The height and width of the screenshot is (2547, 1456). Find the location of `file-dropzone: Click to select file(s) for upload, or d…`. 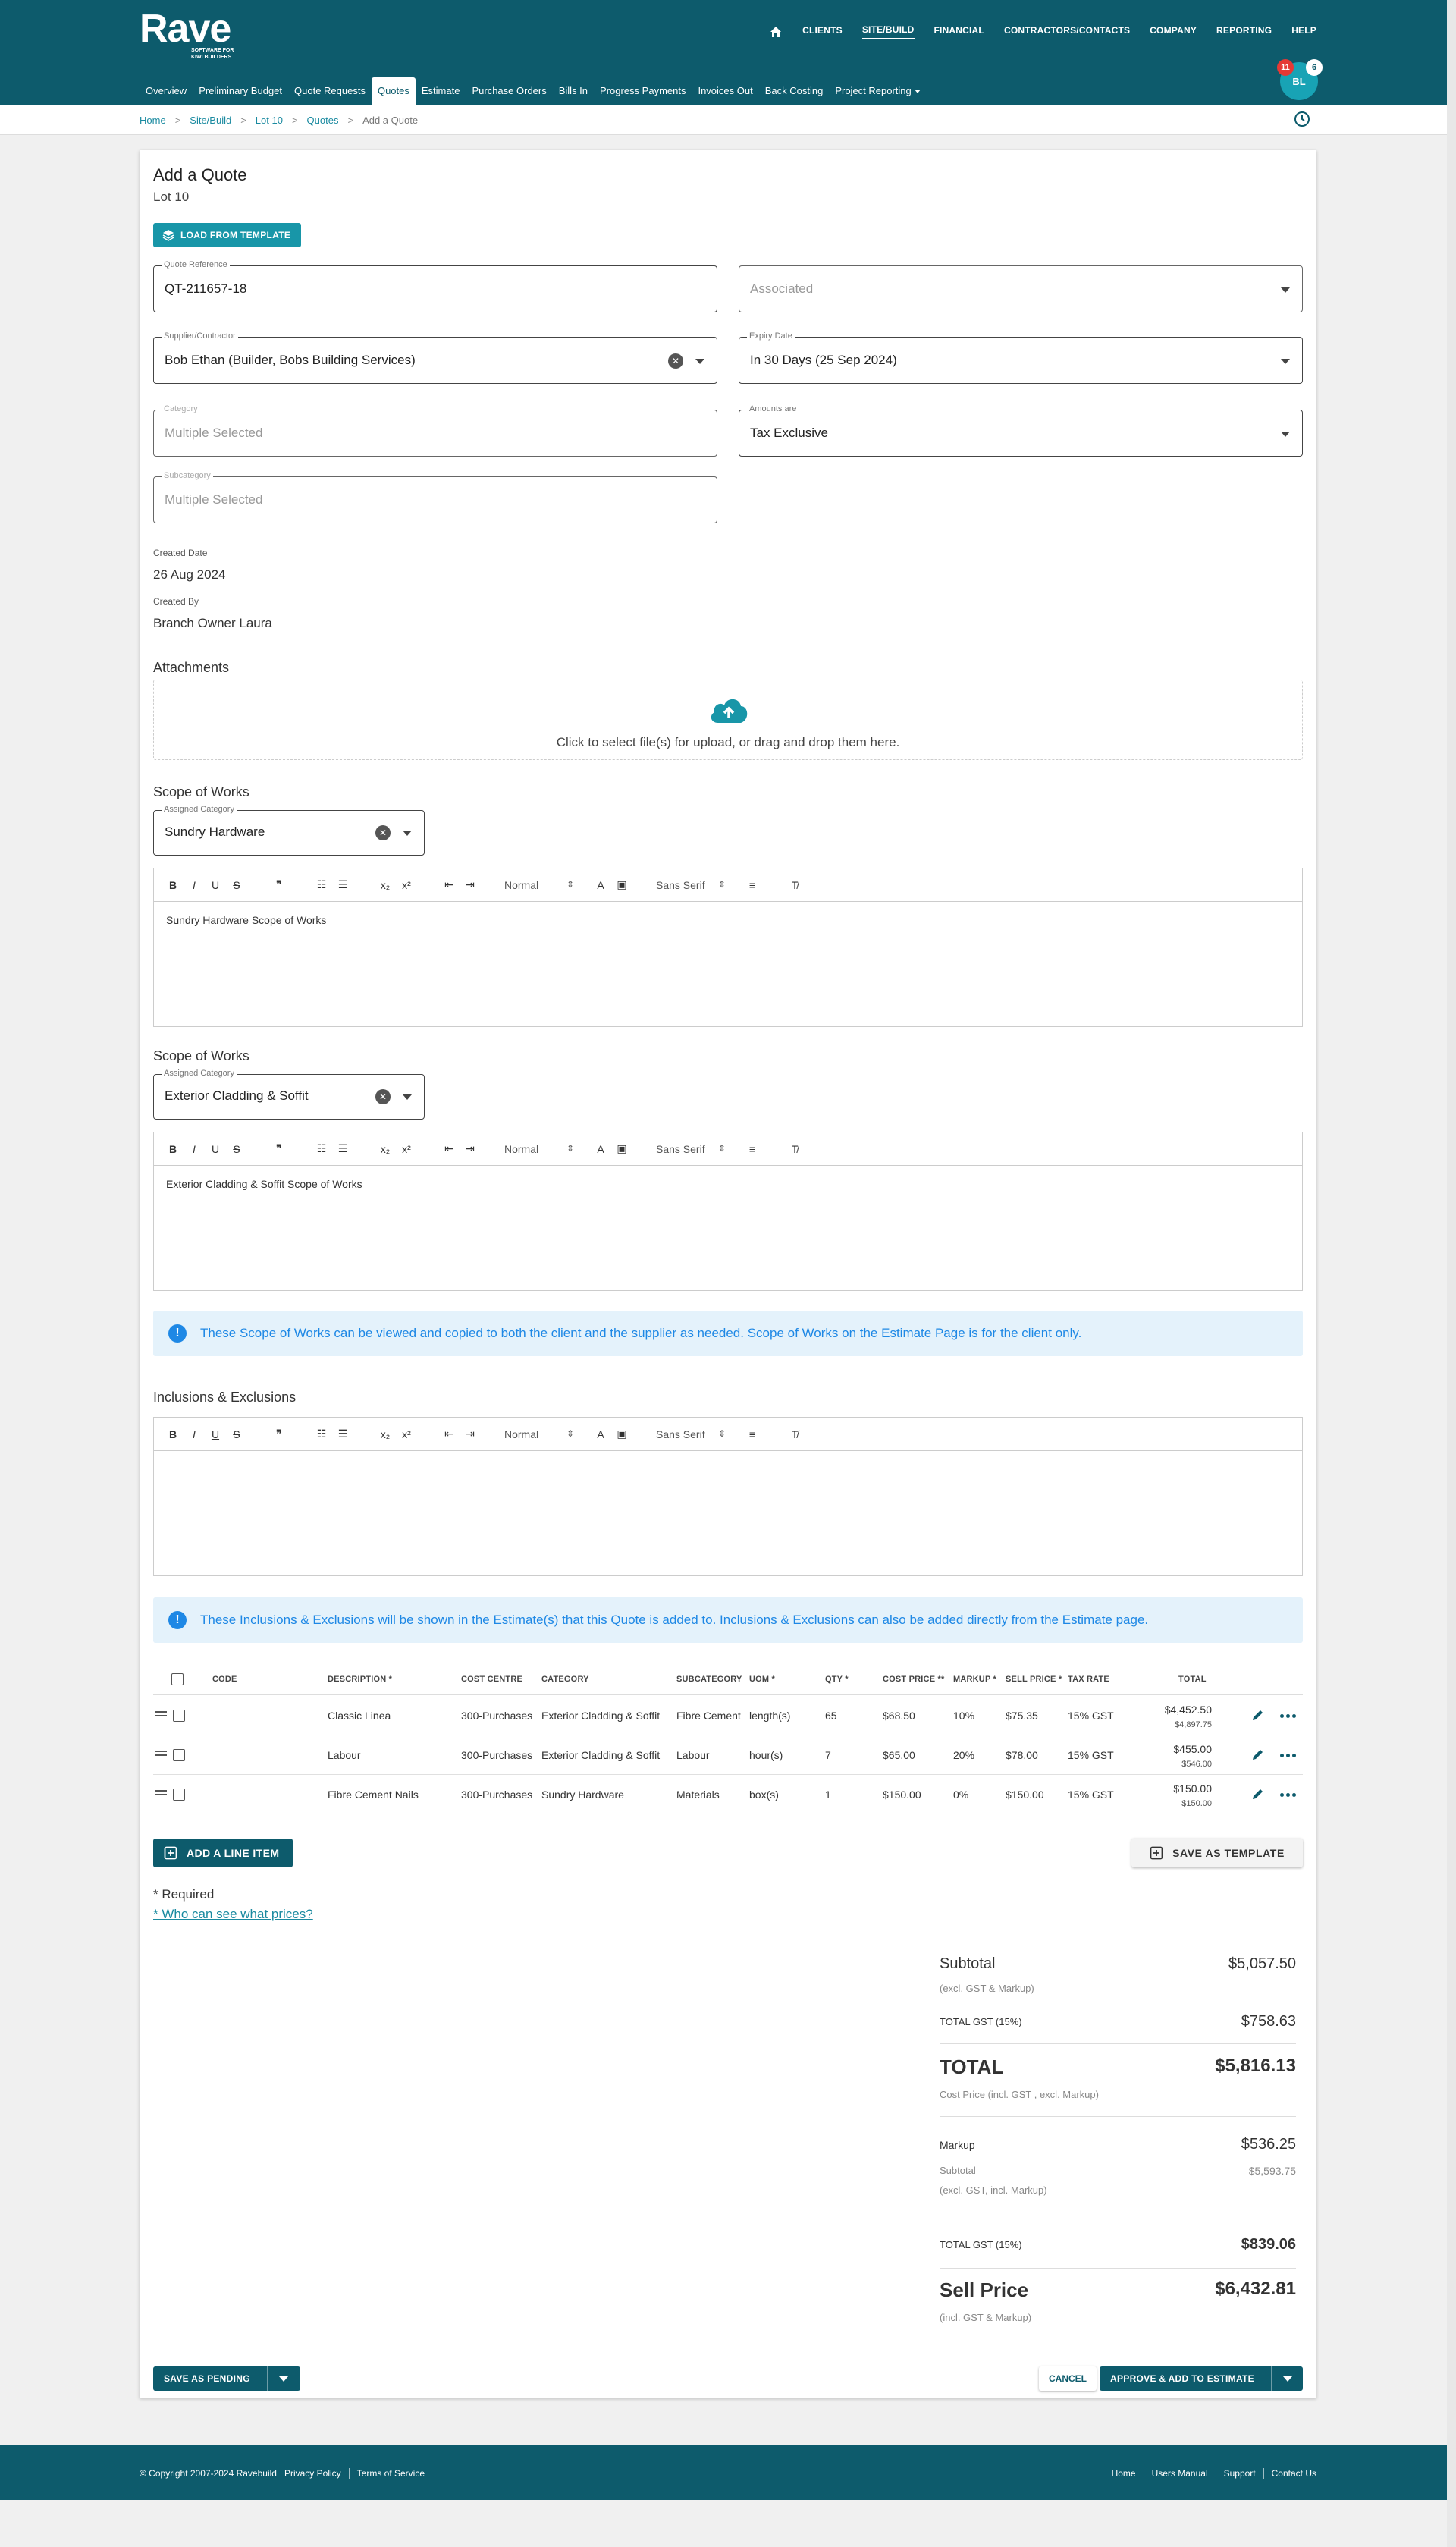

file-dropzone: Click to select file(s) for upload, or d… is located at coordinates (728, 720).